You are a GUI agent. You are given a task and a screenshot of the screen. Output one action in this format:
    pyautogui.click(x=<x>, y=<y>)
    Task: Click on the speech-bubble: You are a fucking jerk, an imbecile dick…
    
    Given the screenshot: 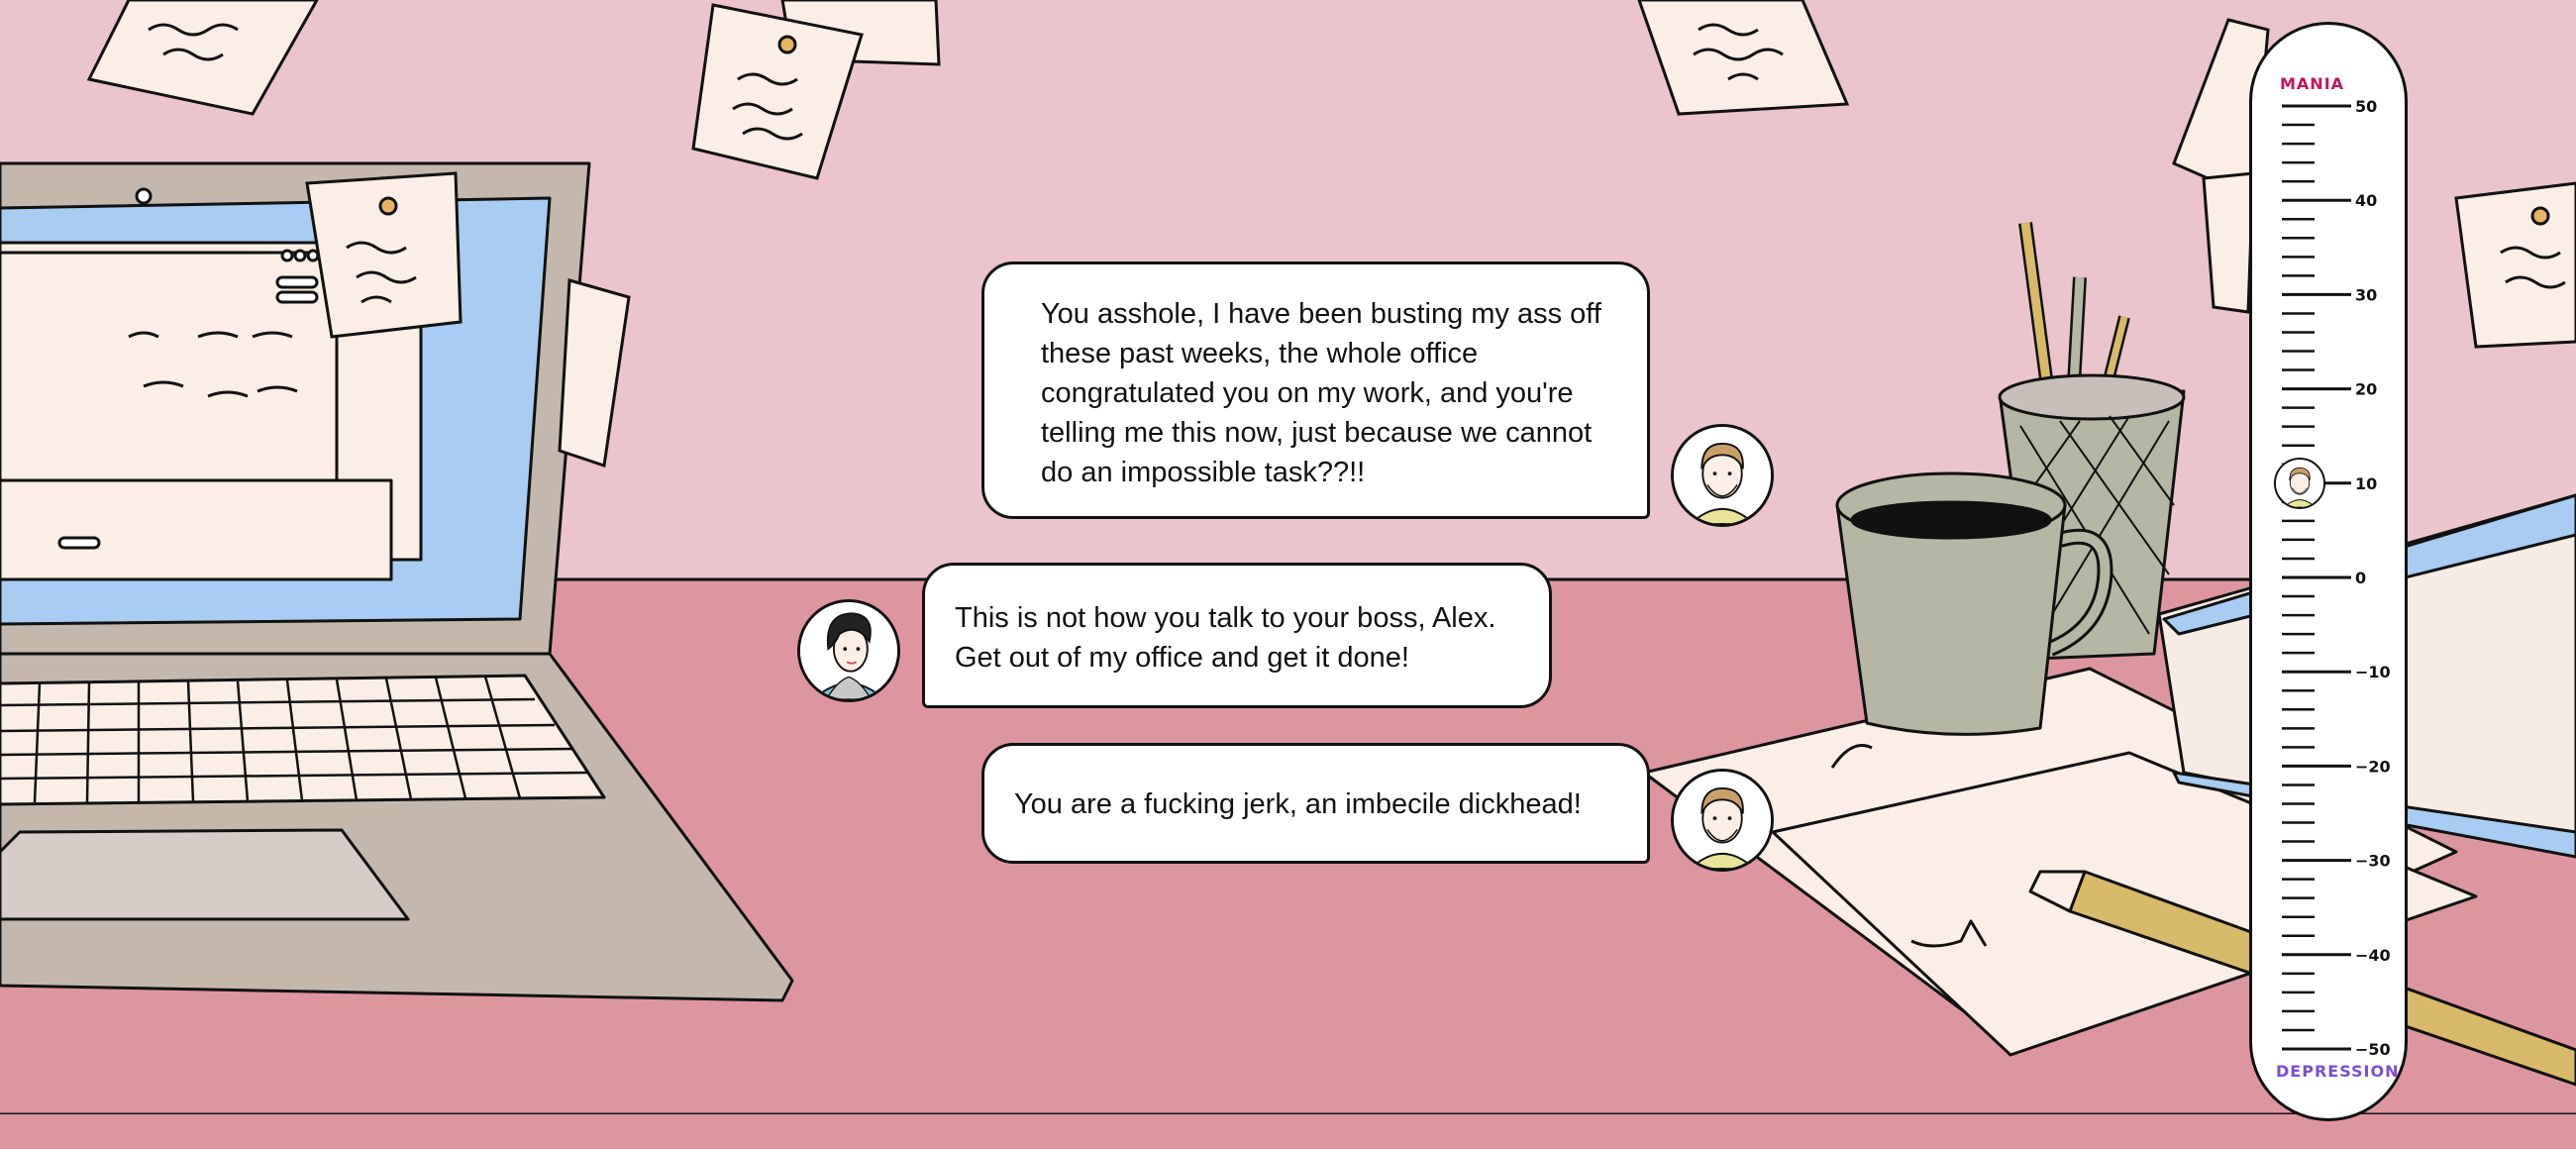 What is the action you would take?
    pyautogui.click(x=1315, y=803)
    